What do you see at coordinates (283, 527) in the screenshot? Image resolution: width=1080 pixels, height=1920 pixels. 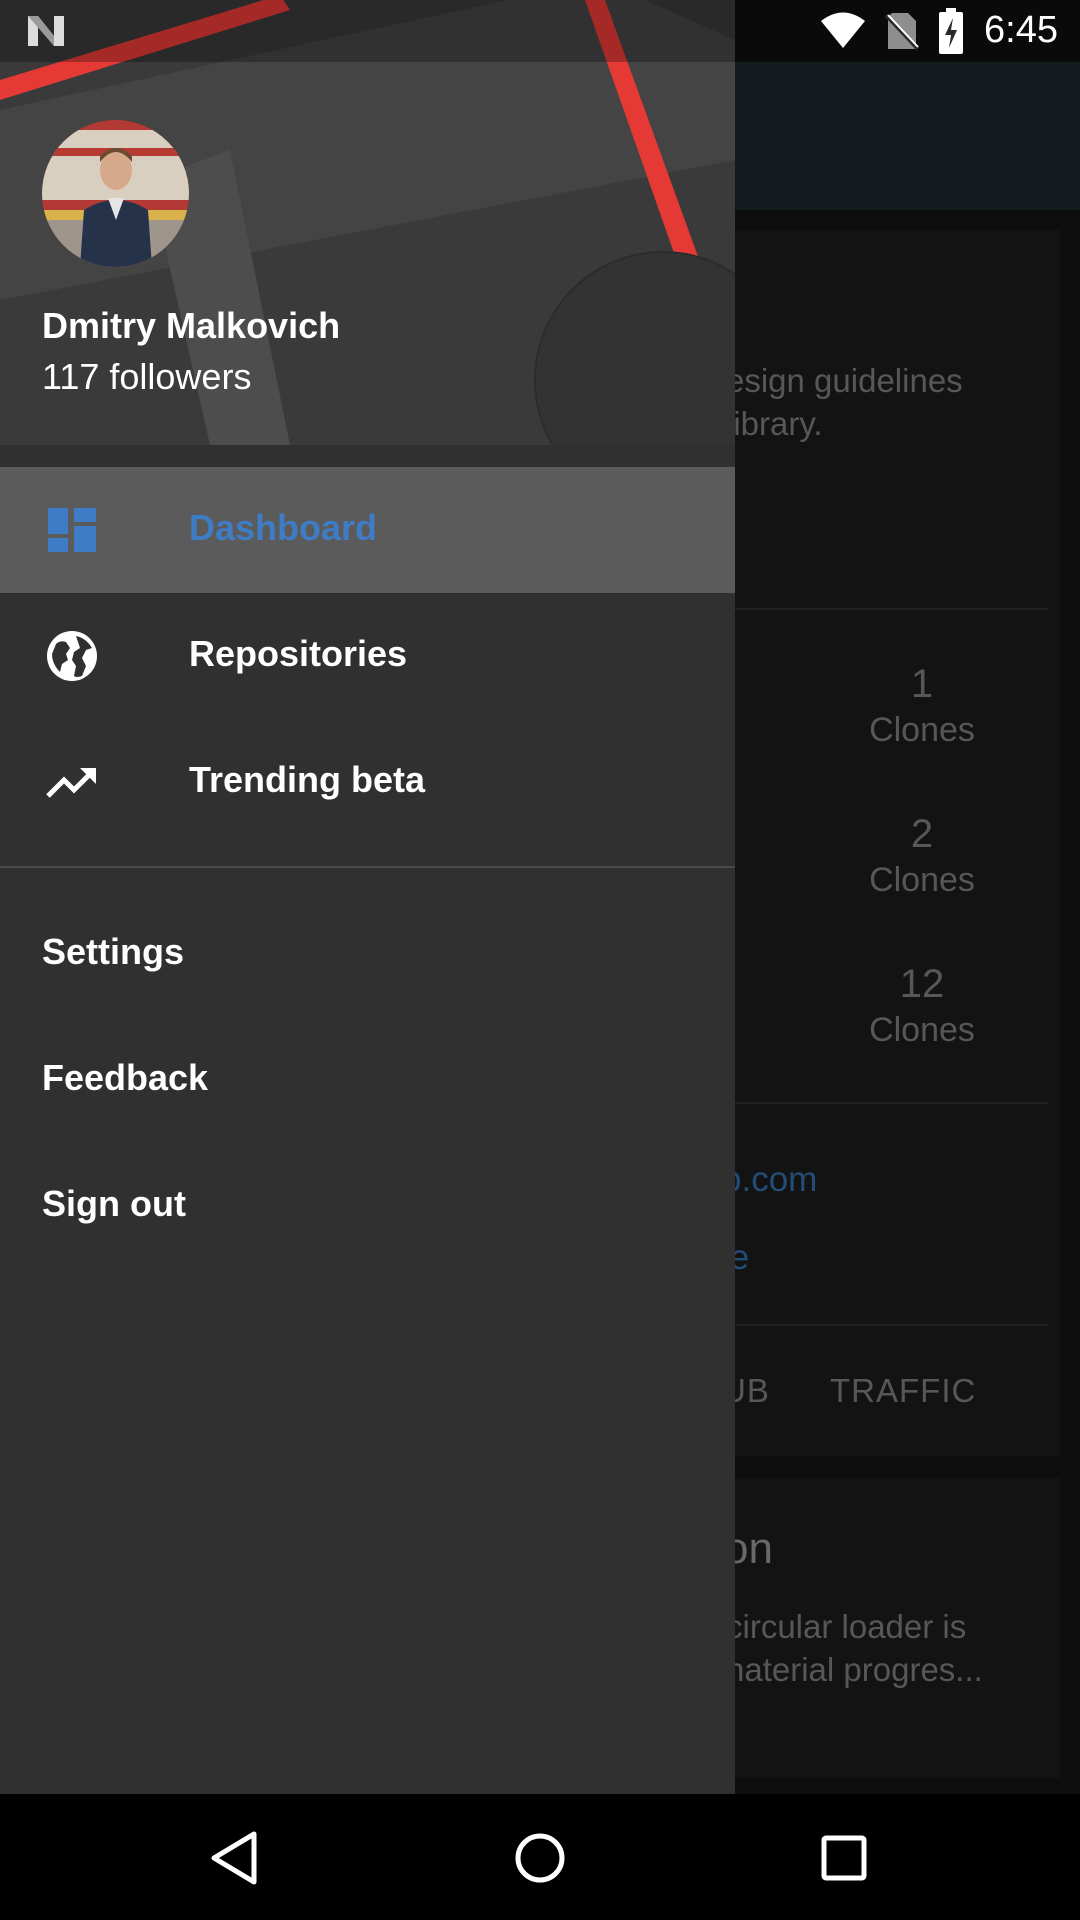 I see `nav-item-label: Dashboard` at bounding box center [283, 527].